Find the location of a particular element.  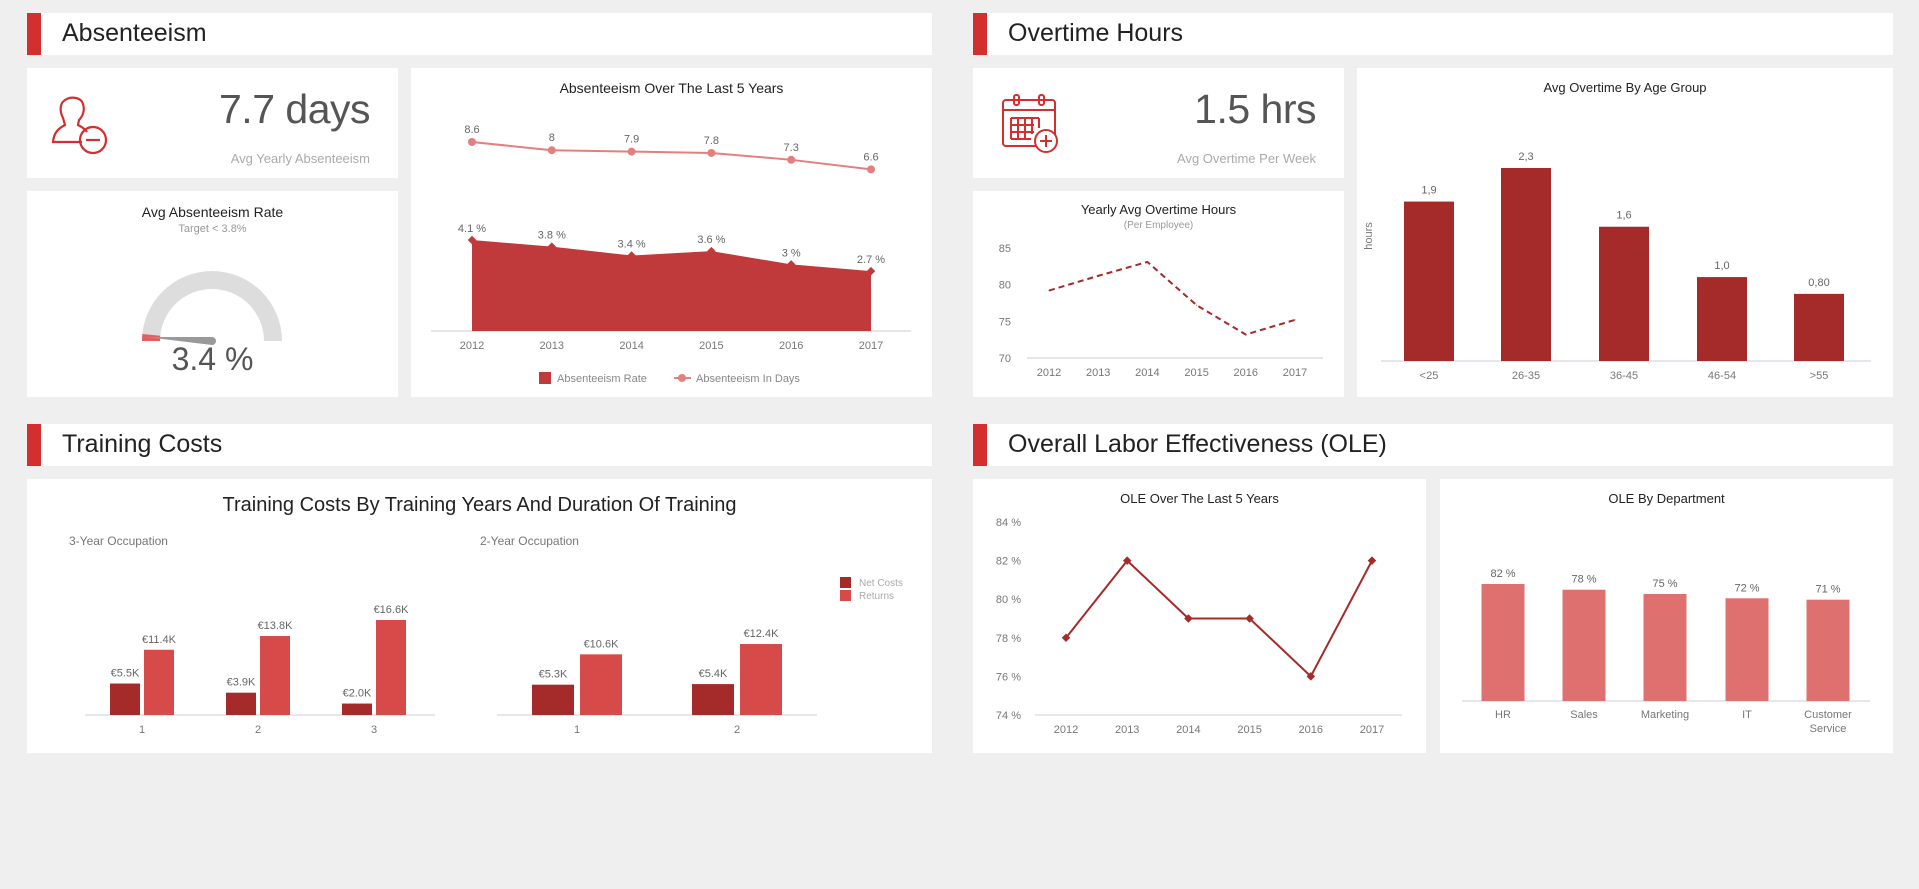

x-tick-label: Customer is located at coordinates (1828, 715).